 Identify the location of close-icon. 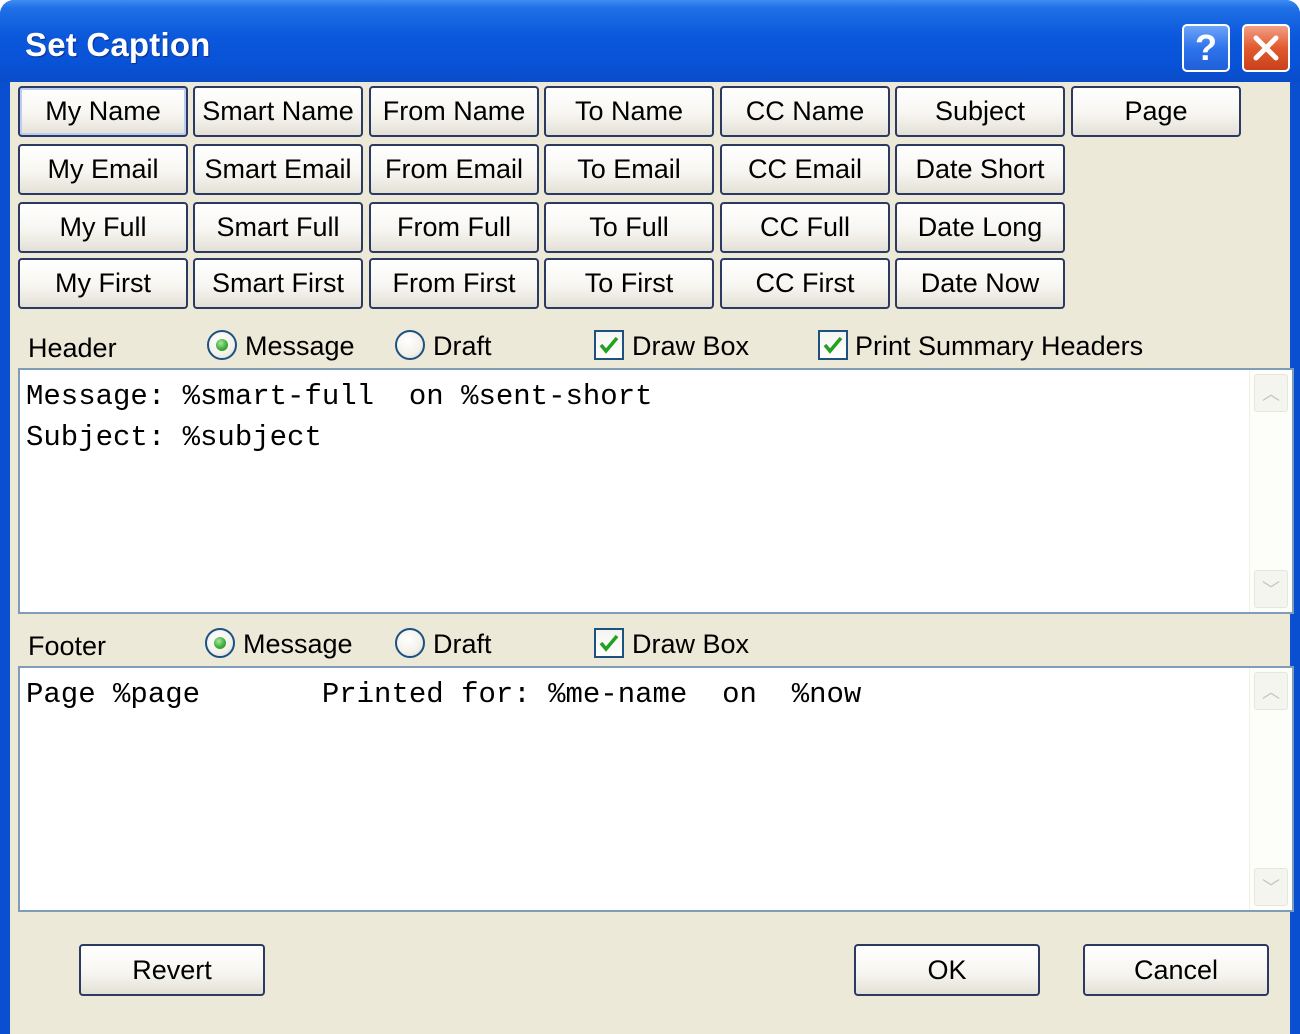
(1266, 48).